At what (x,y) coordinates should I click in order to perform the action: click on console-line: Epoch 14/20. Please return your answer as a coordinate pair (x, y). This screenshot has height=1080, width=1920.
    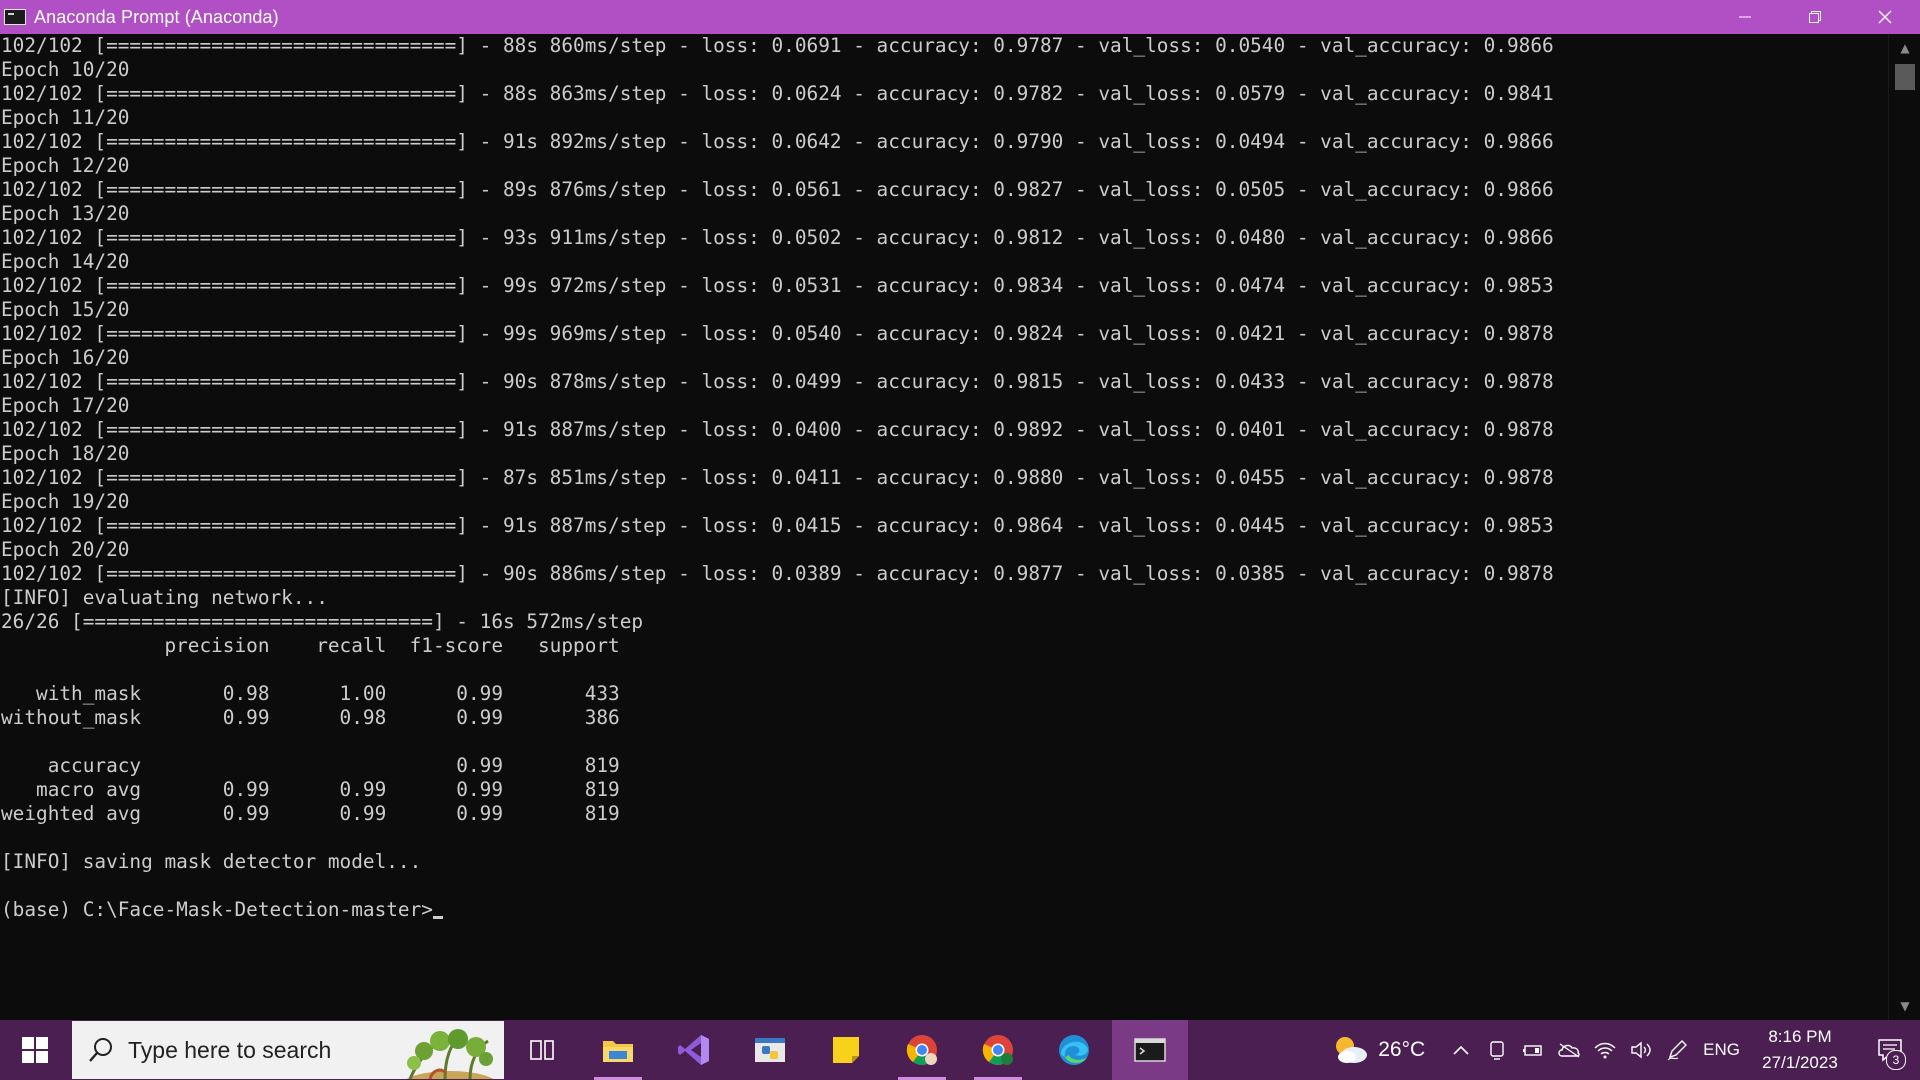
    Looking at the image, I should click on (65, 261).